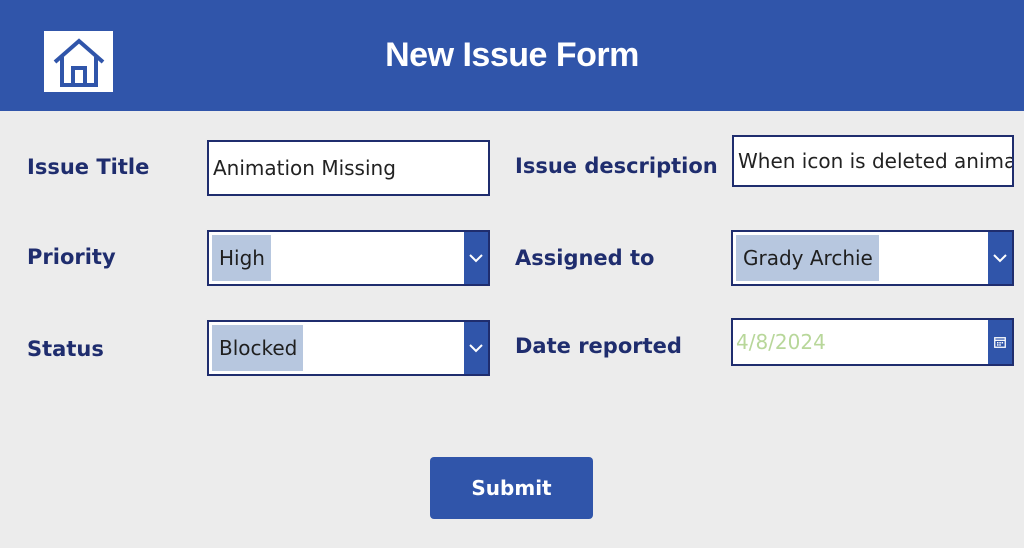 This screenshot has width=1024, height=548. I want to click on assigned-to-selected-value: Grady Archie, so click(807, 258).